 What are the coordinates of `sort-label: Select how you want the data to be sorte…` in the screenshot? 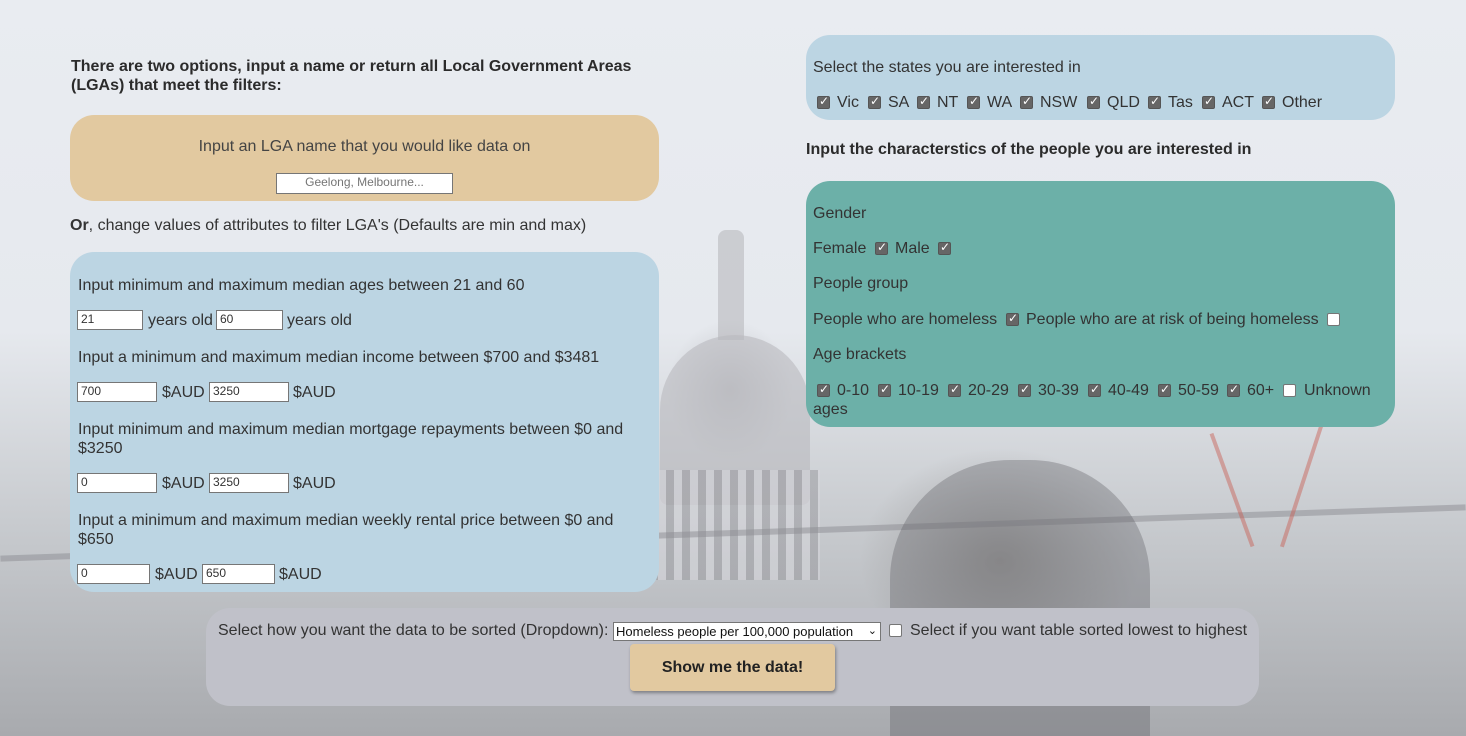 It's located at (413, 630).